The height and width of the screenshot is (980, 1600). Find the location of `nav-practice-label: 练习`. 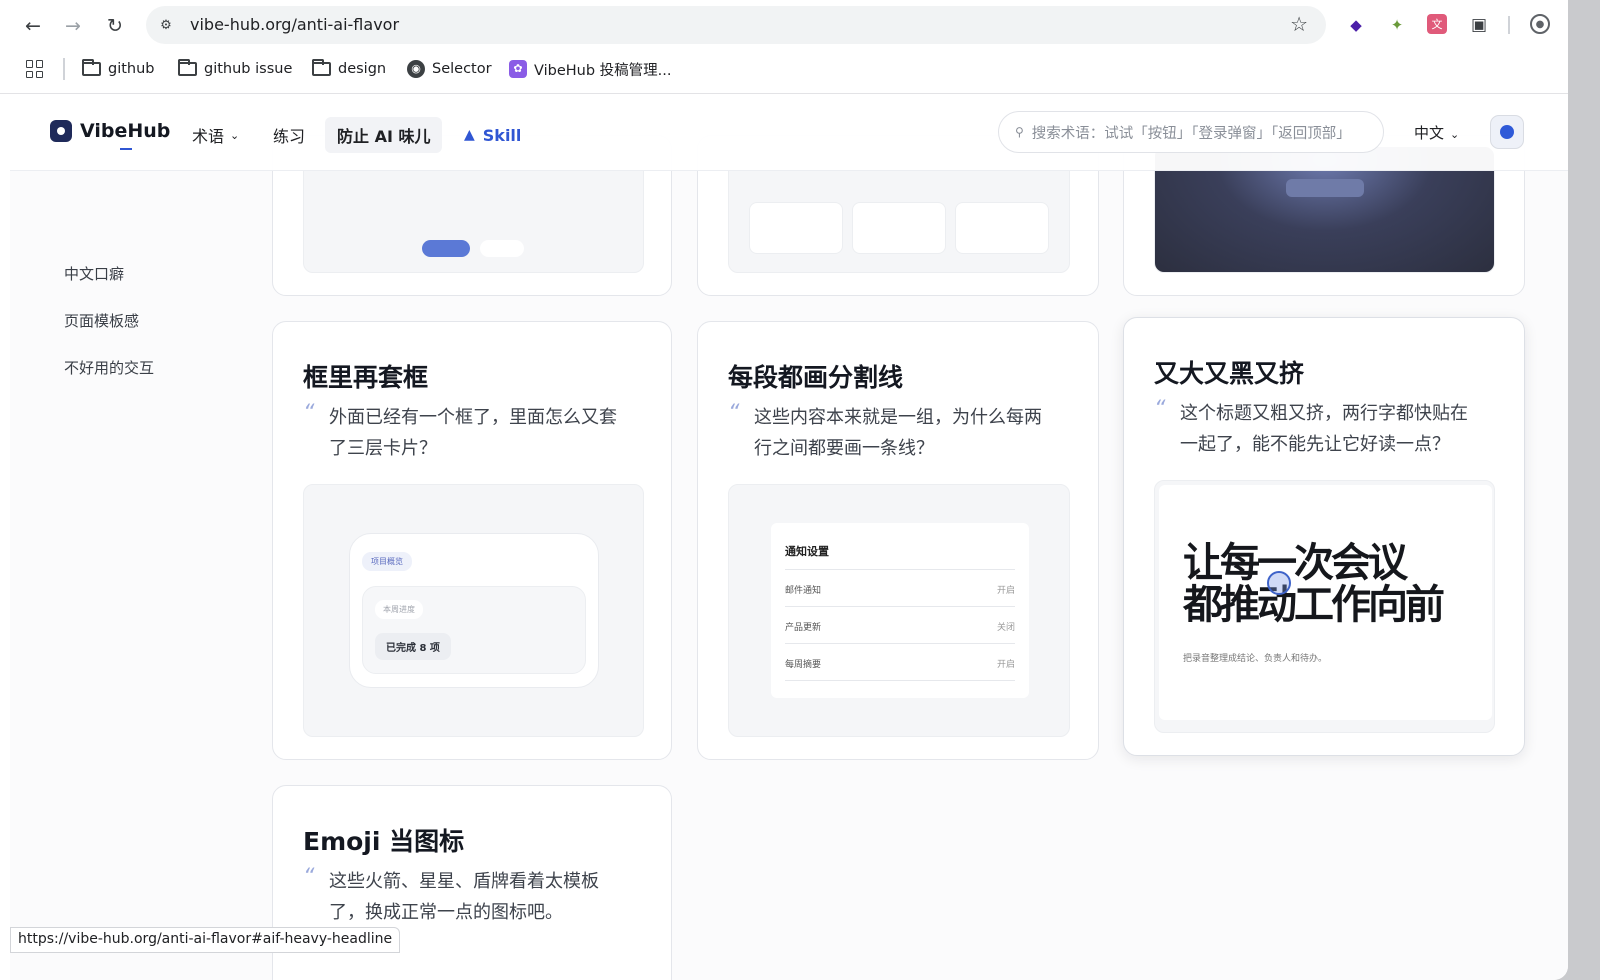

nav-practice-label: 练习 is located at coordinates (289, 136).